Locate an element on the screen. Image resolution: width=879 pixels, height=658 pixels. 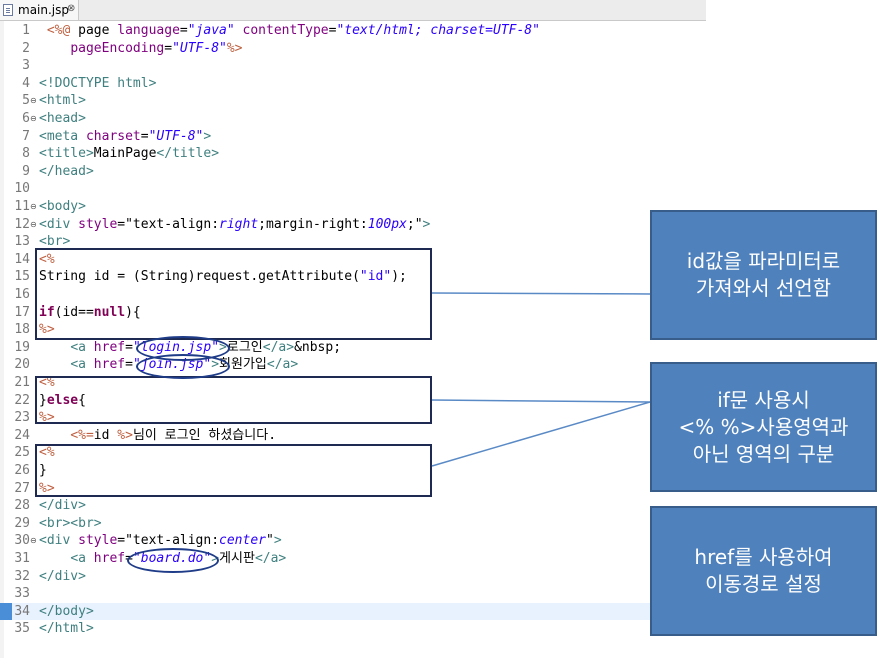
callout-href-line1: href를 사용하여 is located at coordinates (763, 557).